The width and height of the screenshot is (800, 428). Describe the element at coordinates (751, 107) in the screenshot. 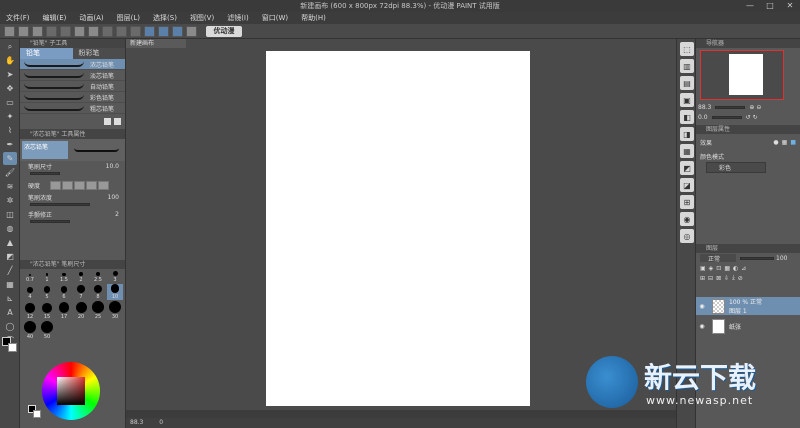

I see `zoom-in-icon: ⊕` at that location.